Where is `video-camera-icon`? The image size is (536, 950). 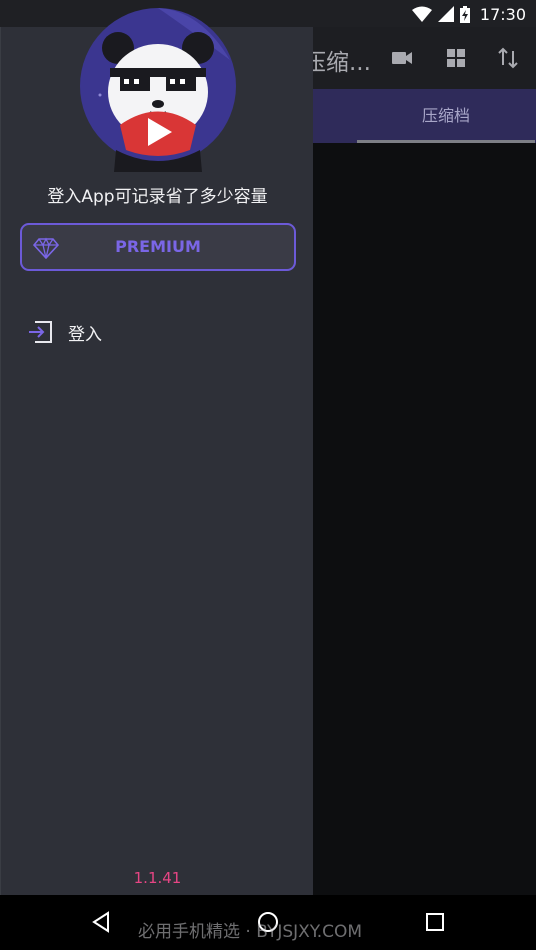
video-camera-icon is located at coordinates (402, 58).